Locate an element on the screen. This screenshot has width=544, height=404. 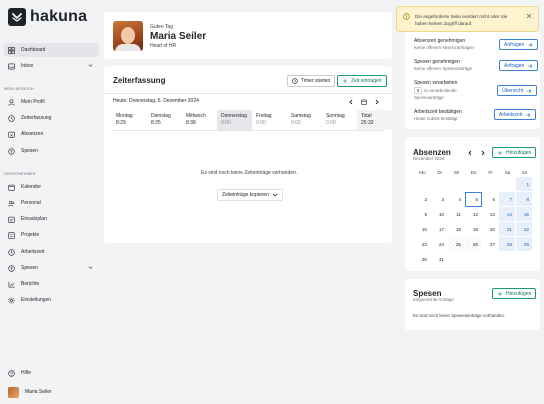
calendar-day: 16 is located at coordinates (422, 229).